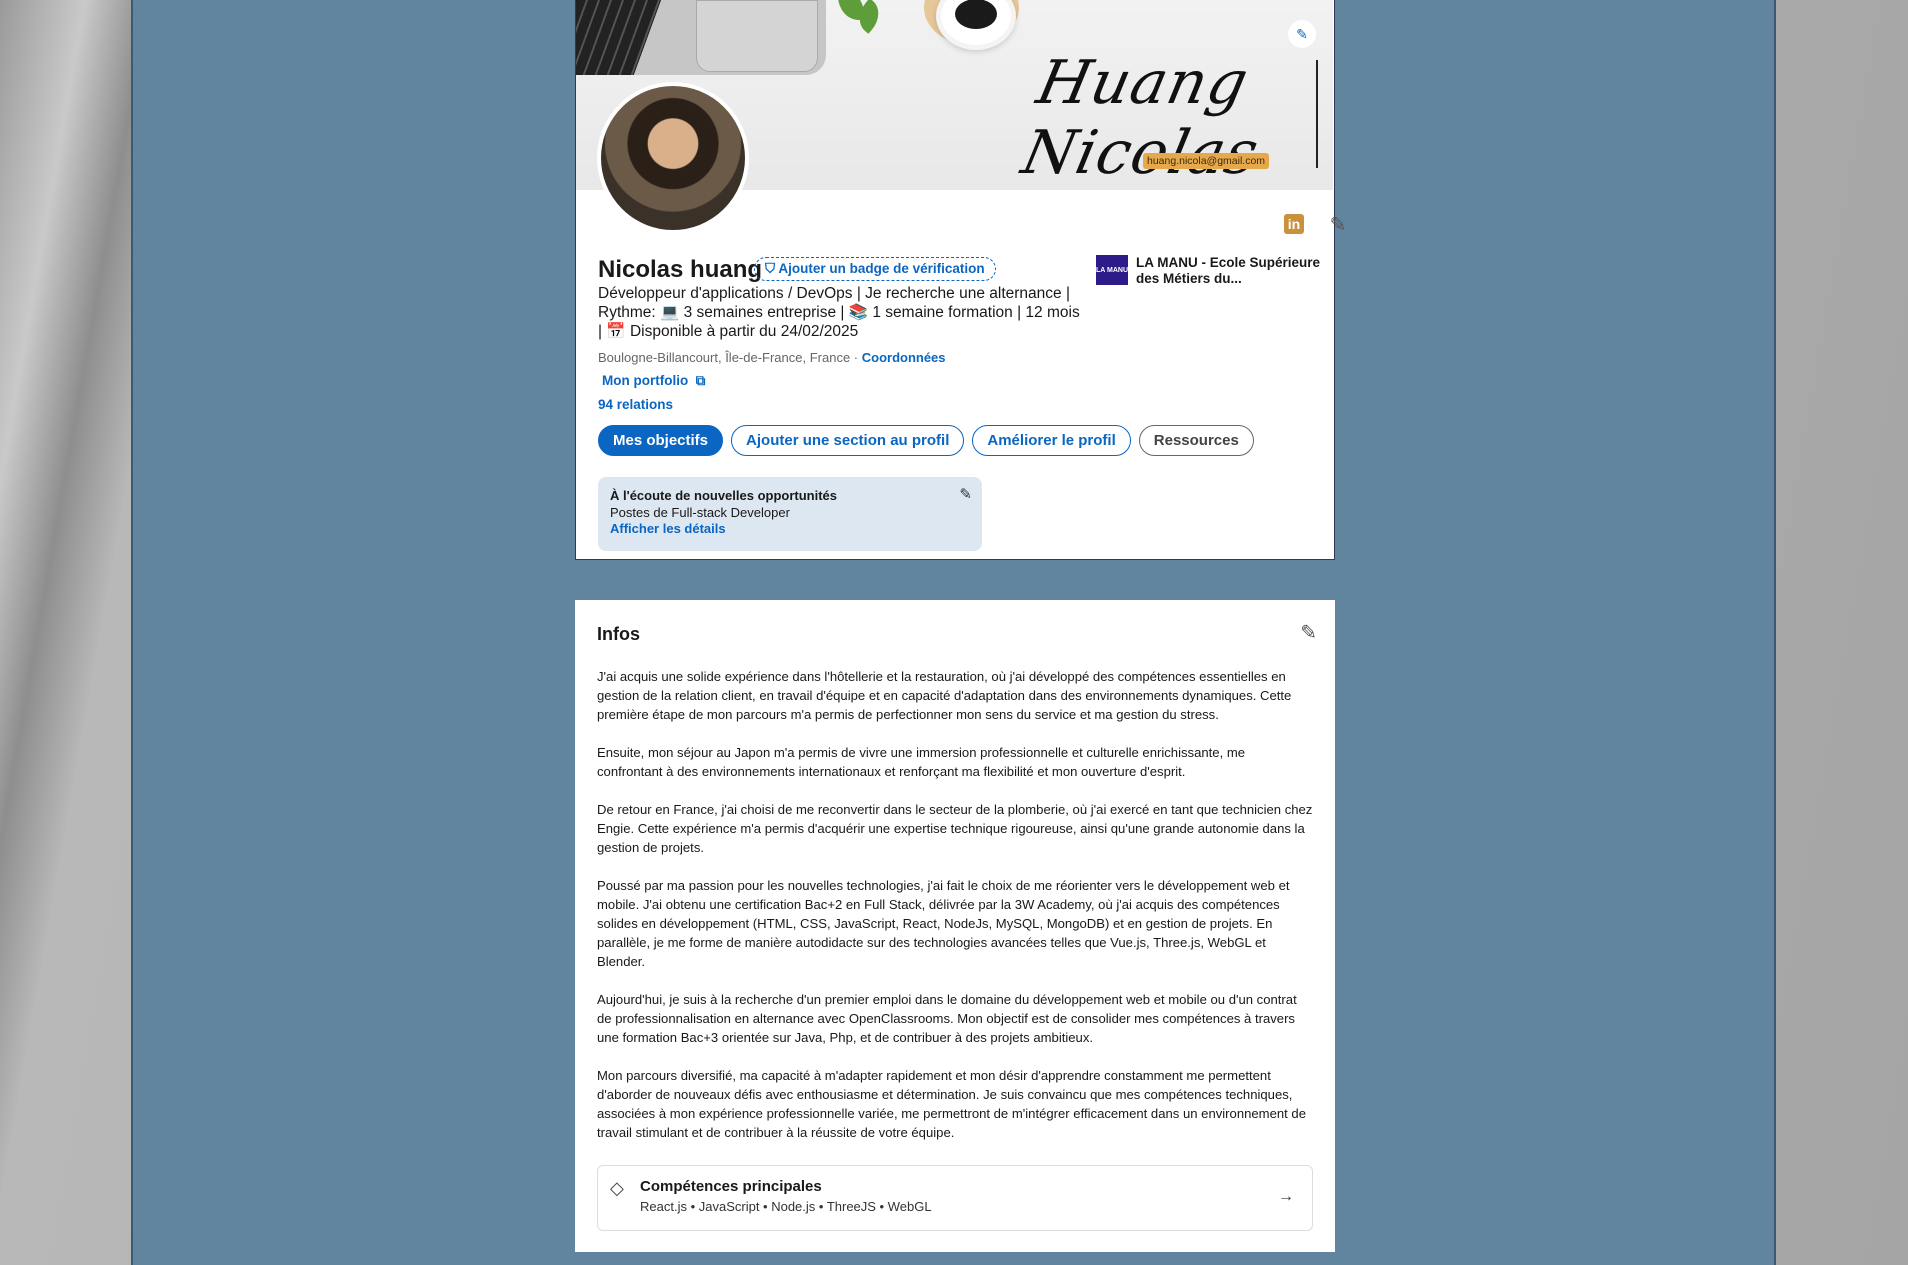 The width and height of the screenshot is (1908, 1265). I want to click on relations-link: 94 relations, so click(635, 404).